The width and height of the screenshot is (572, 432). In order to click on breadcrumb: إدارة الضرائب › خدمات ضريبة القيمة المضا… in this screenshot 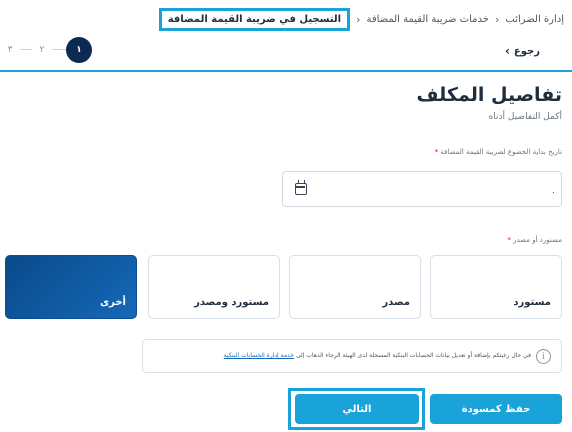, I will do `click(361, 19)`.